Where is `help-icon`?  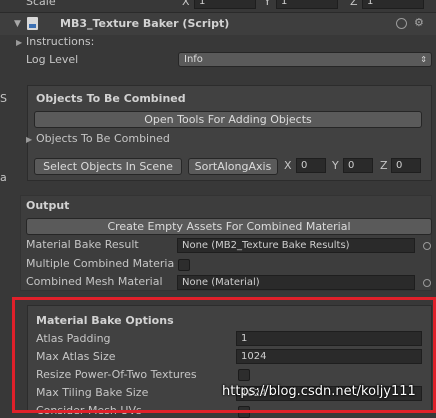
help-icon is located at coordinates (401, 23).